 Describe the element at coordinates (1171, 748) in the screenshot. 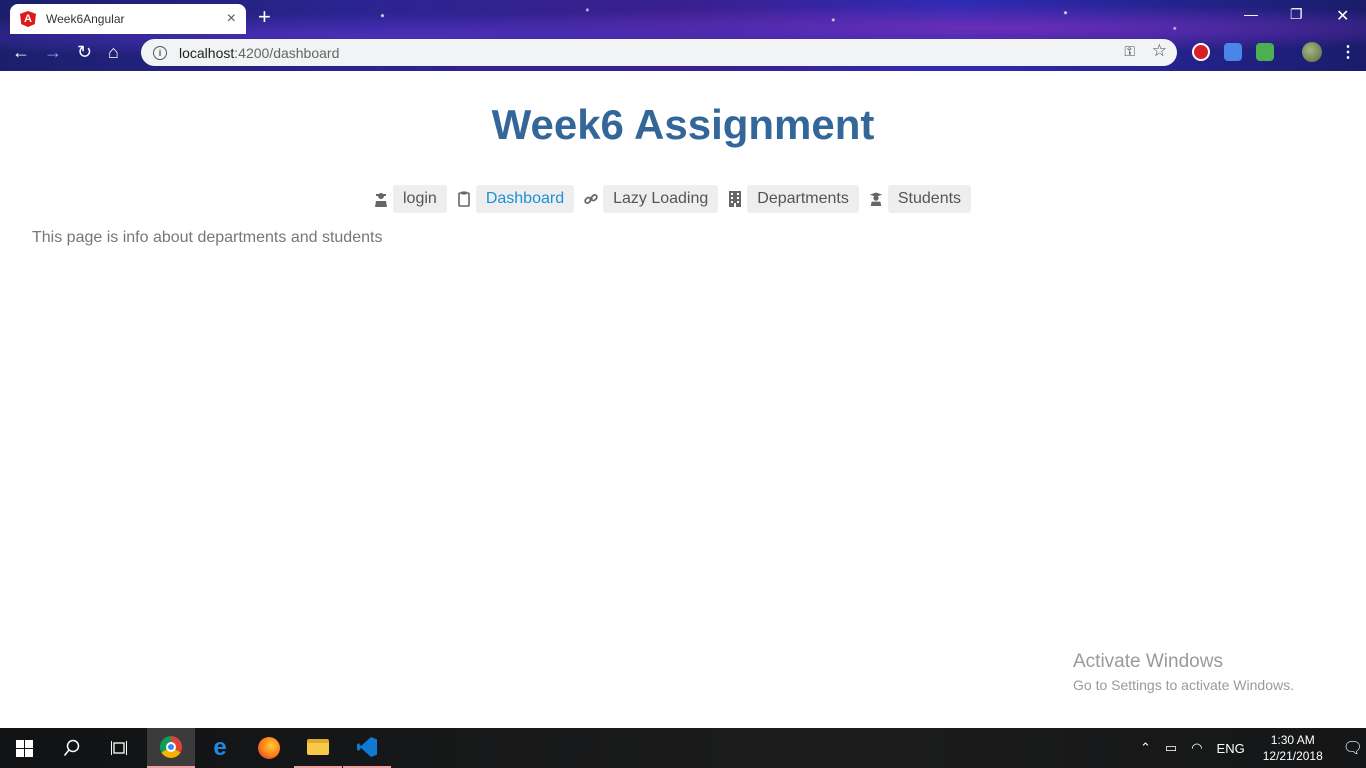

I see `battery-icon: ▭` at that location.